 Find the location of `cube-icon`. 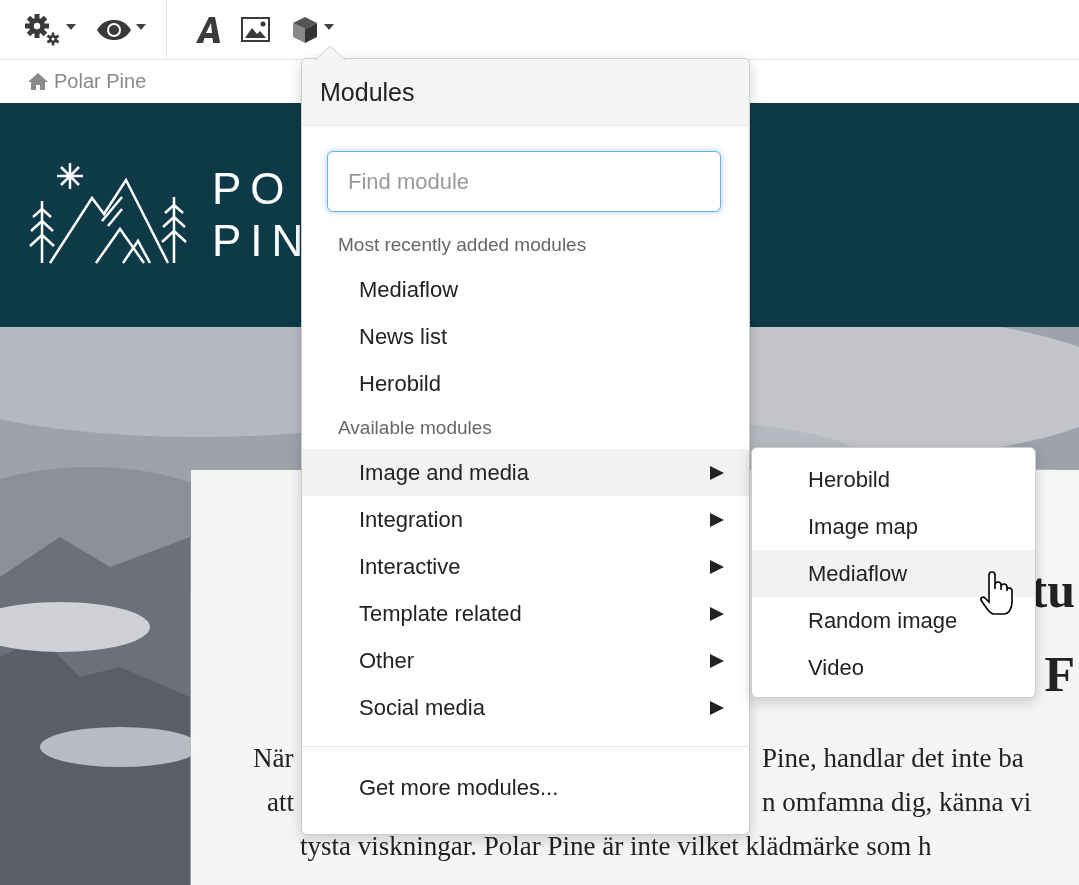

cube-icon is located at coordinates (305, 29).